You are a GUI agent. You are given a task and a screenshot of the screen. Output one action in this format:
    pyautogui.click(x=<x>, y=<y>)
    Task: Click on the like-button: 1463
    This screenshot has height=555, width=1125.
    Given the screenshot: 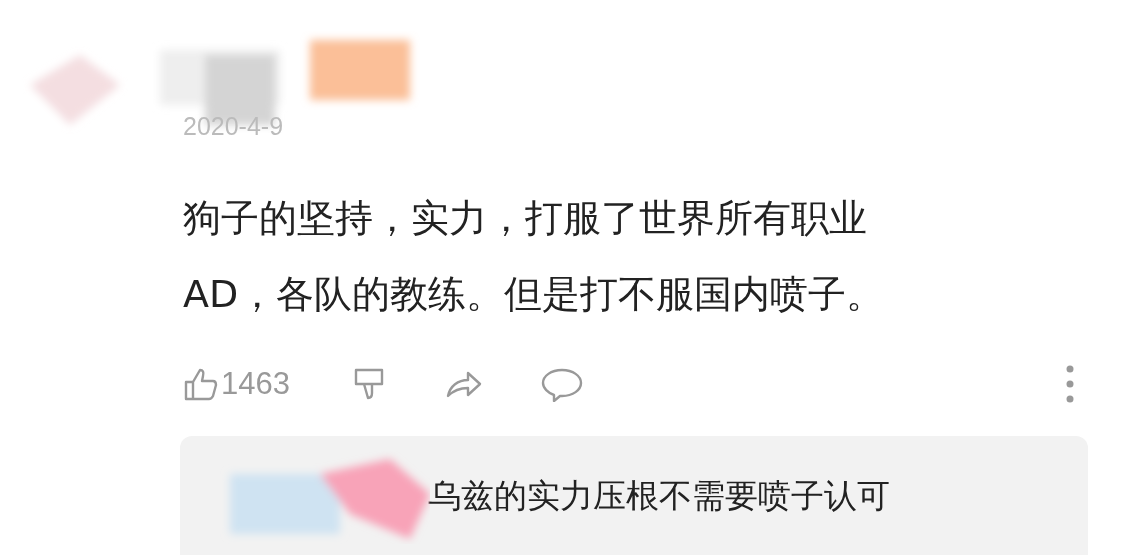 What is the action you would take?
    pyautogui.click(x=236, y=384)
    